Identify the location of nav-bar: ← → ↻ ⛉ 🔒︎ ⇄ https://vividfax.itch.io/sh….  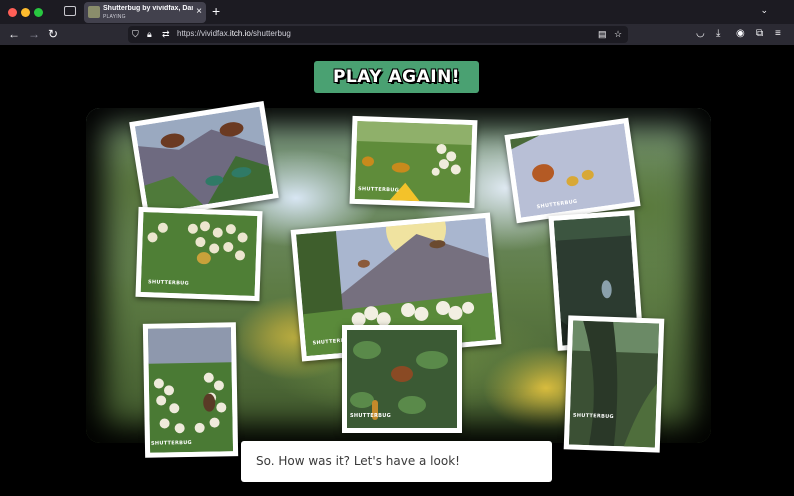
(397, 34).